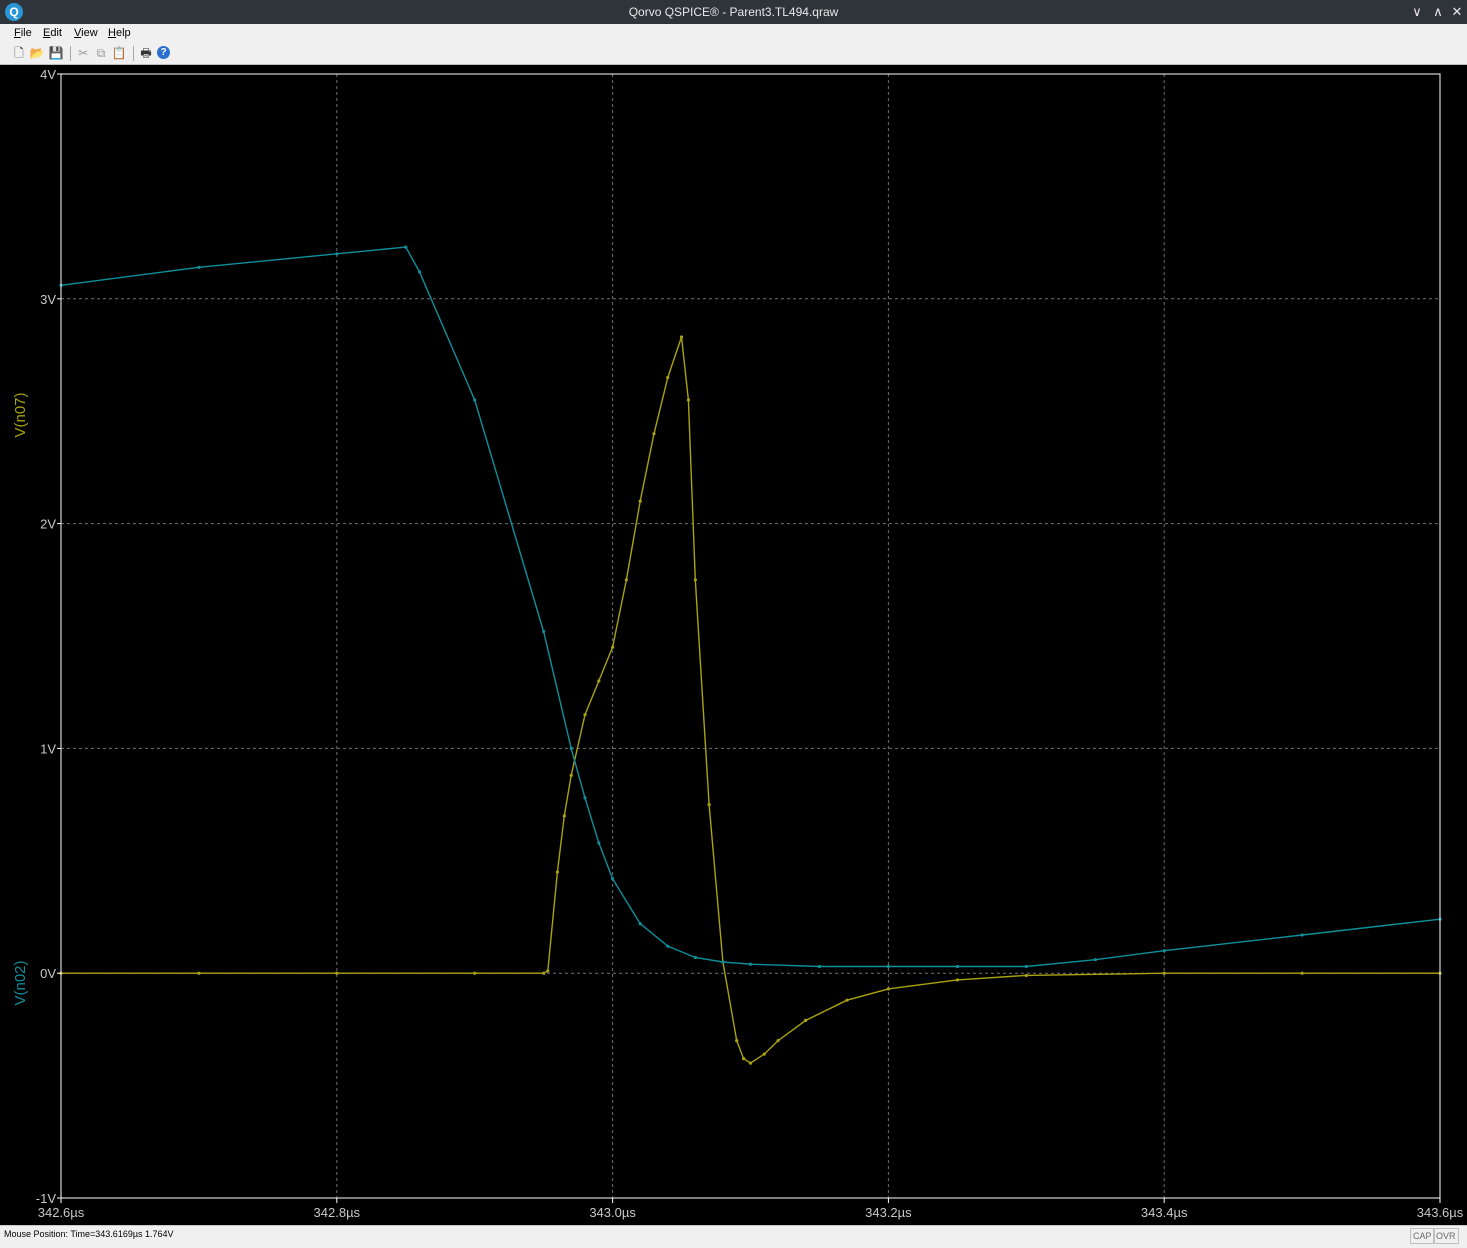  I want to click on menu-edit: Edit, so click(52, 33).